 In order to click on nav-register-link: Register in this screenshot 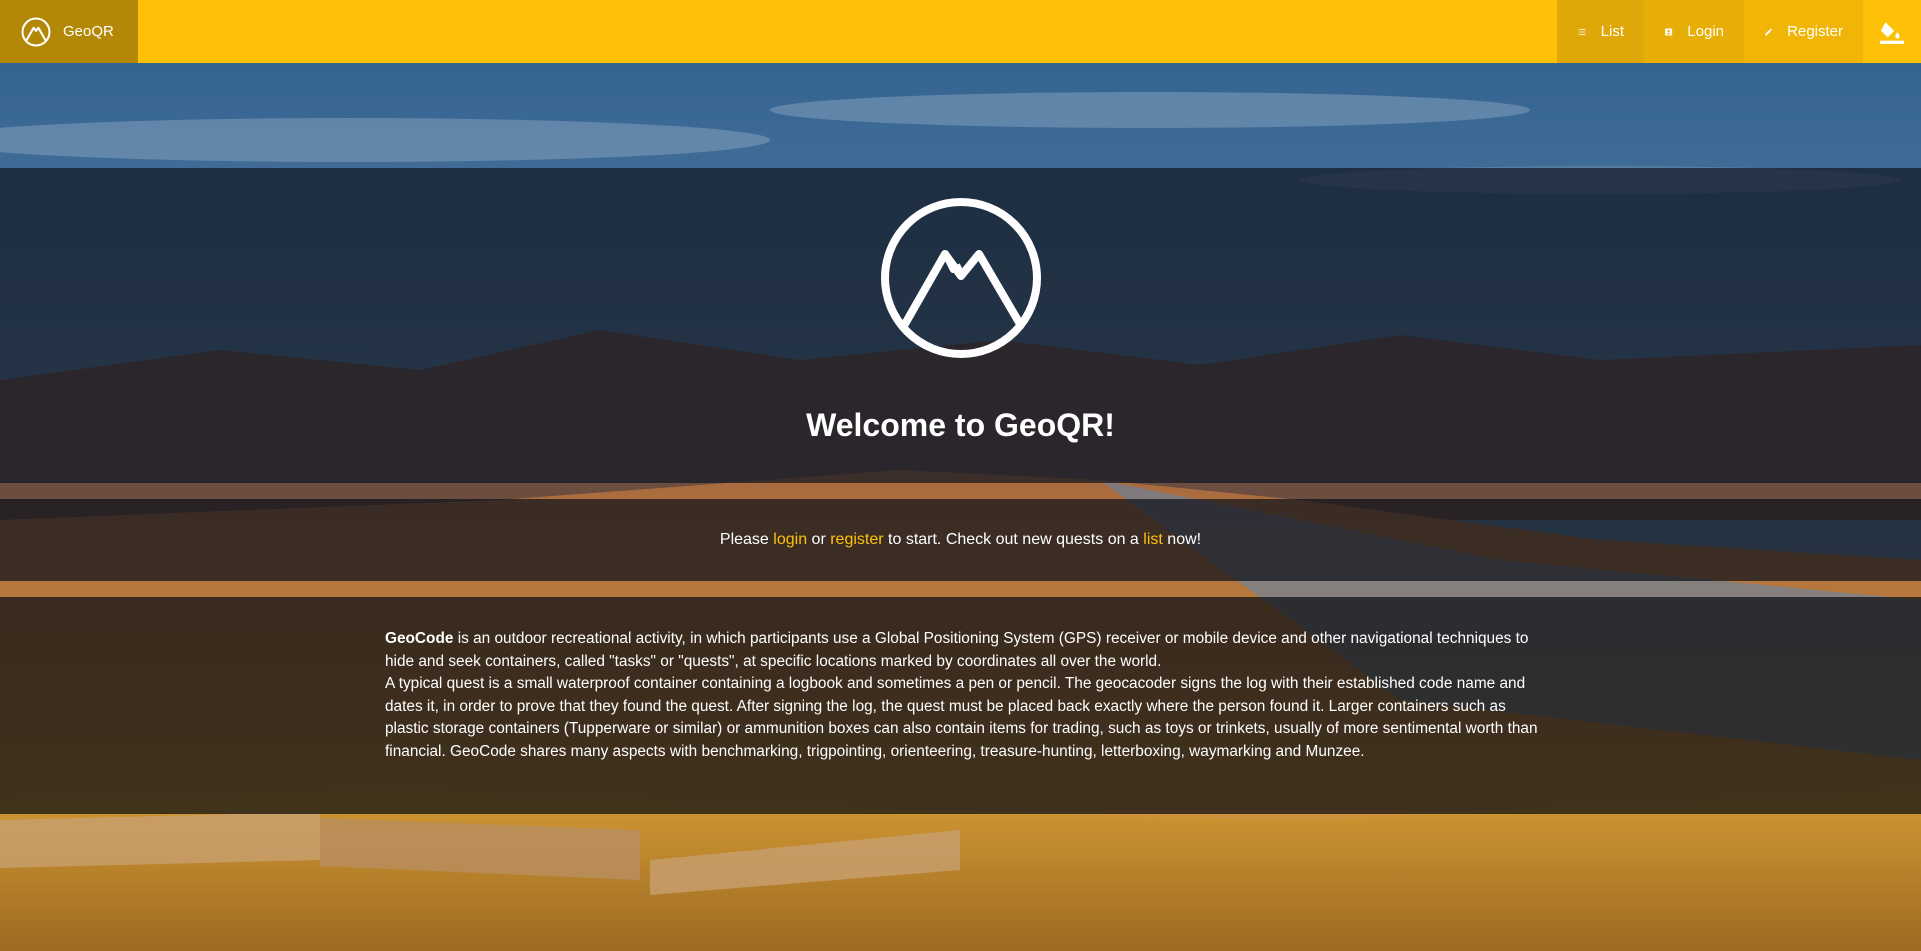, I will do `click(1803, 31)`.